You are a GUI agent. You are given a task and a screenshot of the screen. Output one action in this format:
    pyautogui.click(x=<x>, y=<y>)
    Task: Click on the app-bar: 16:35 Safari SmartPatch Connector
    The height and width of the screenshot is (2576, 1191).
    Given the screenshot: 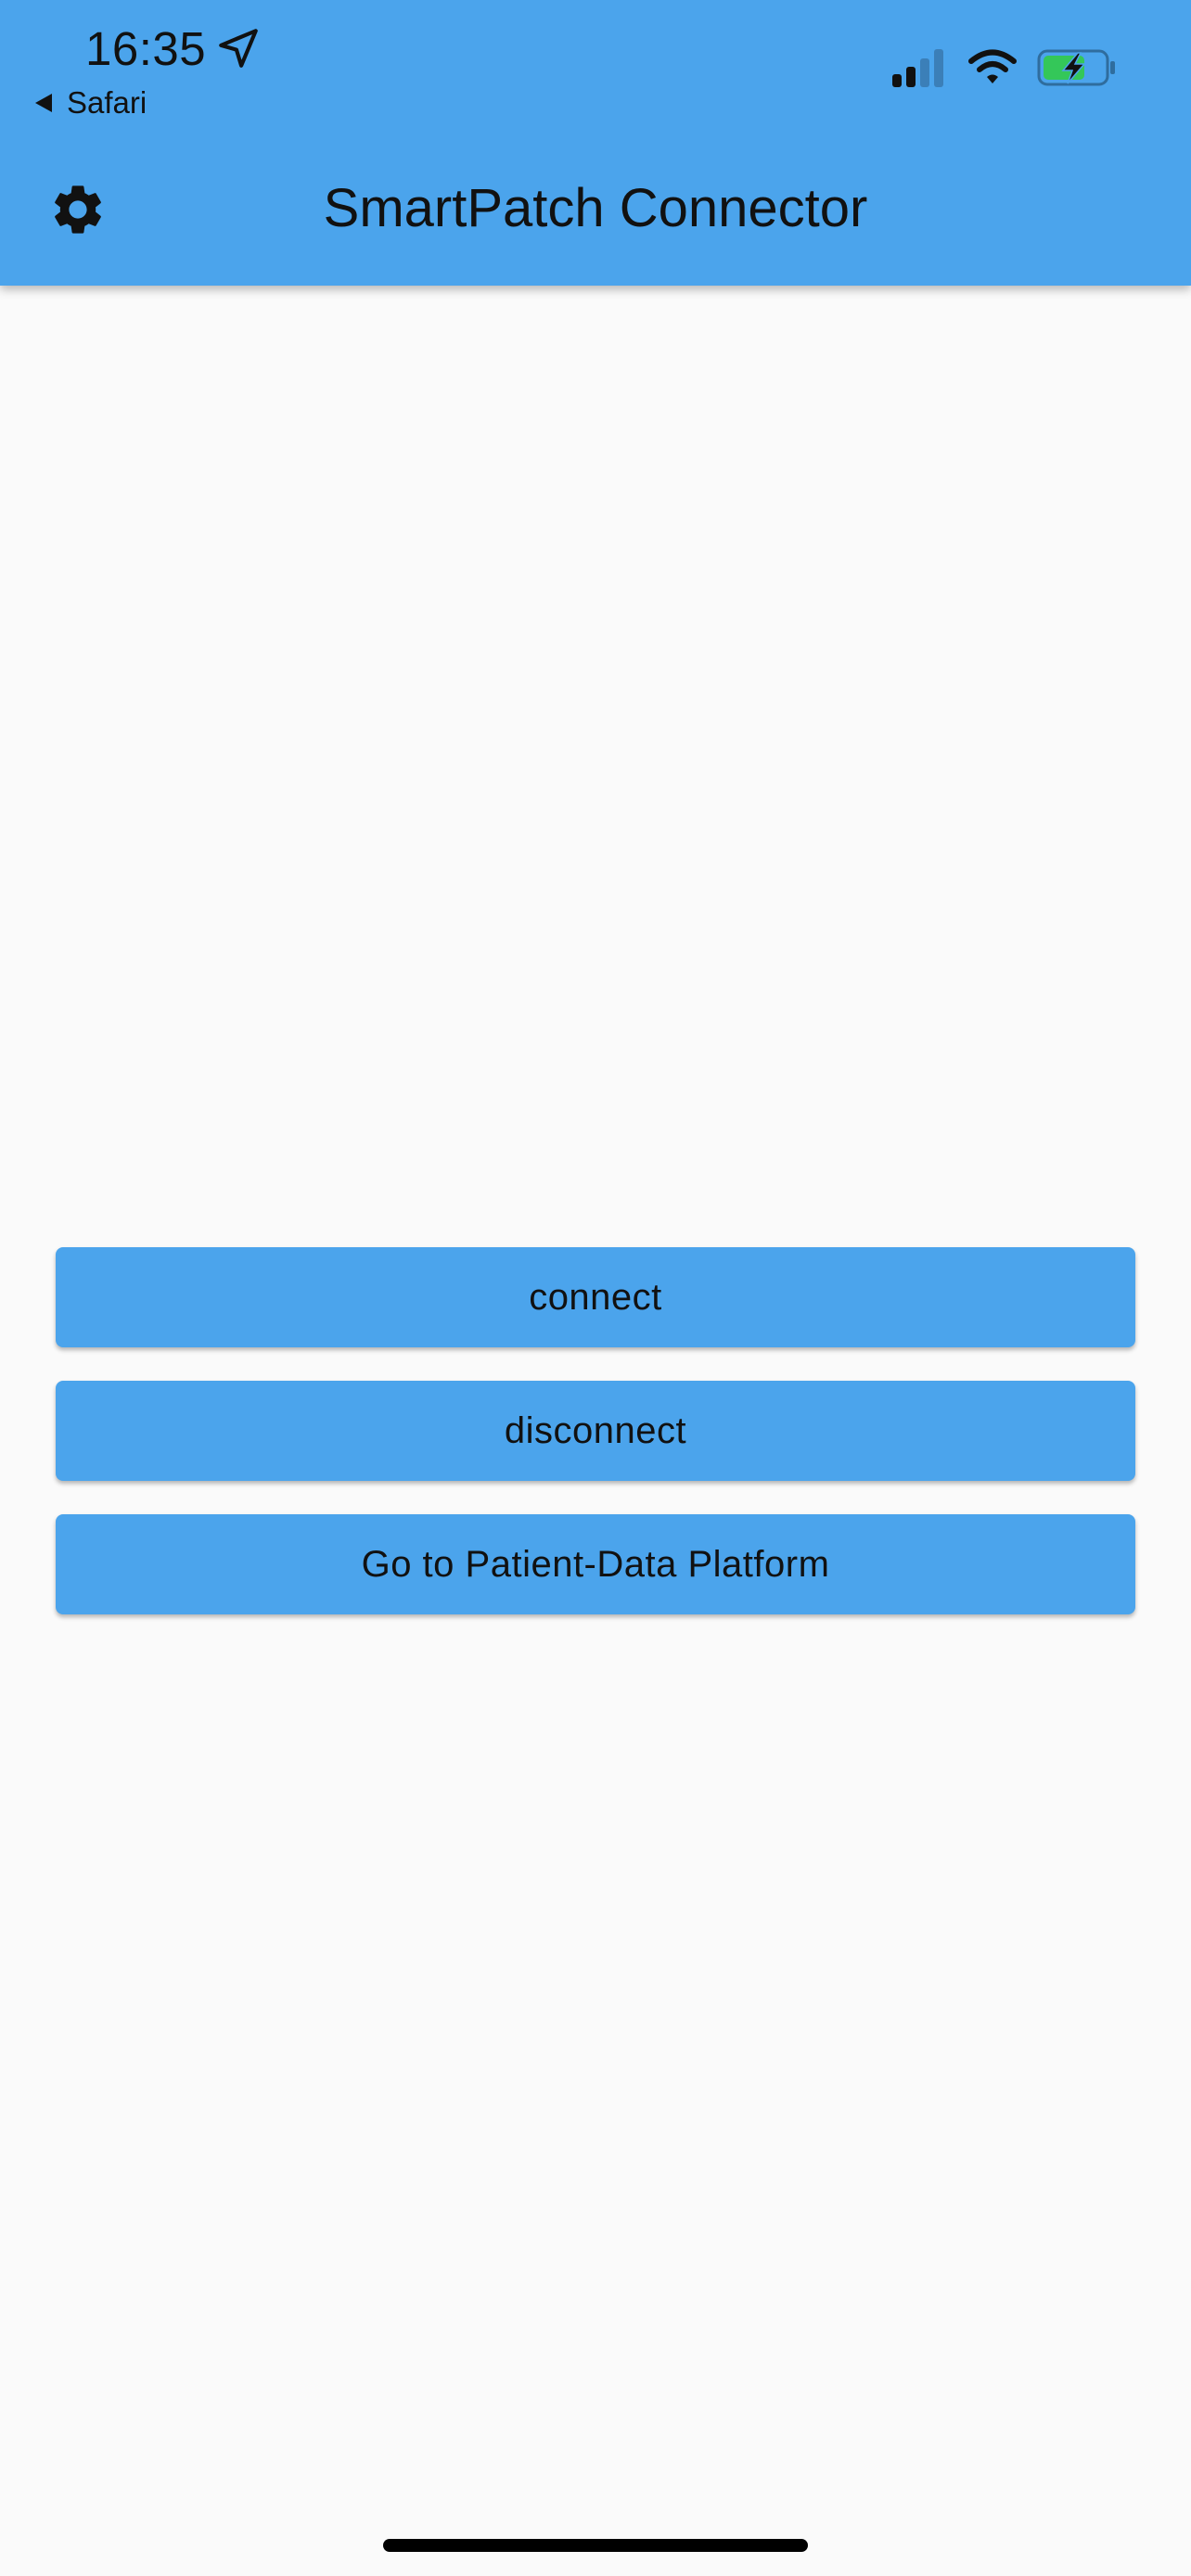 What is the action you would take?
    pyautogui.click(x=595, y=143)
    